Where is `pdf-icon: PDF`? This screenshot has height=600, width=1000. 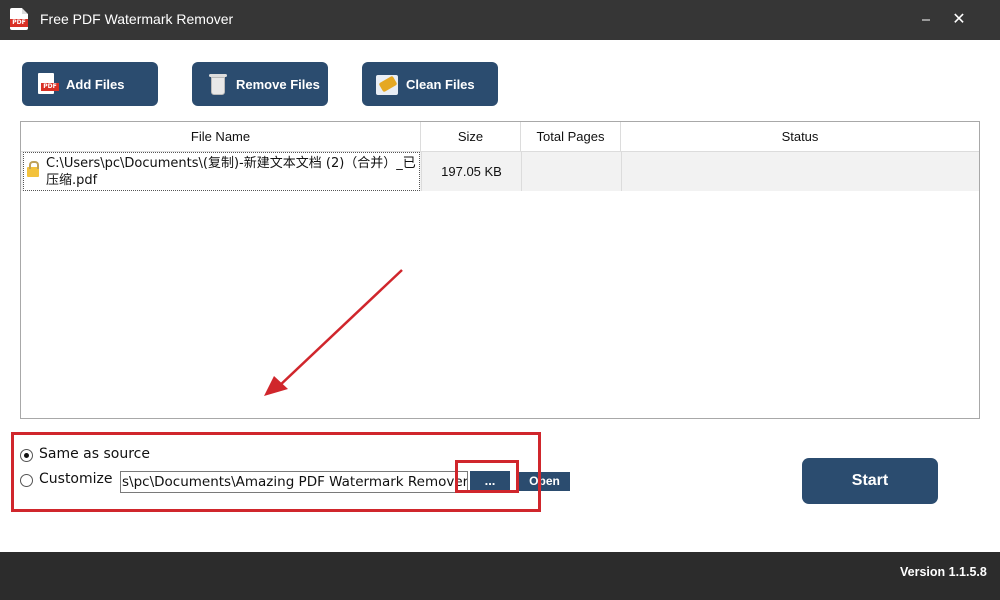
pdf-icon: PDF is located at coordinates (19, 19).